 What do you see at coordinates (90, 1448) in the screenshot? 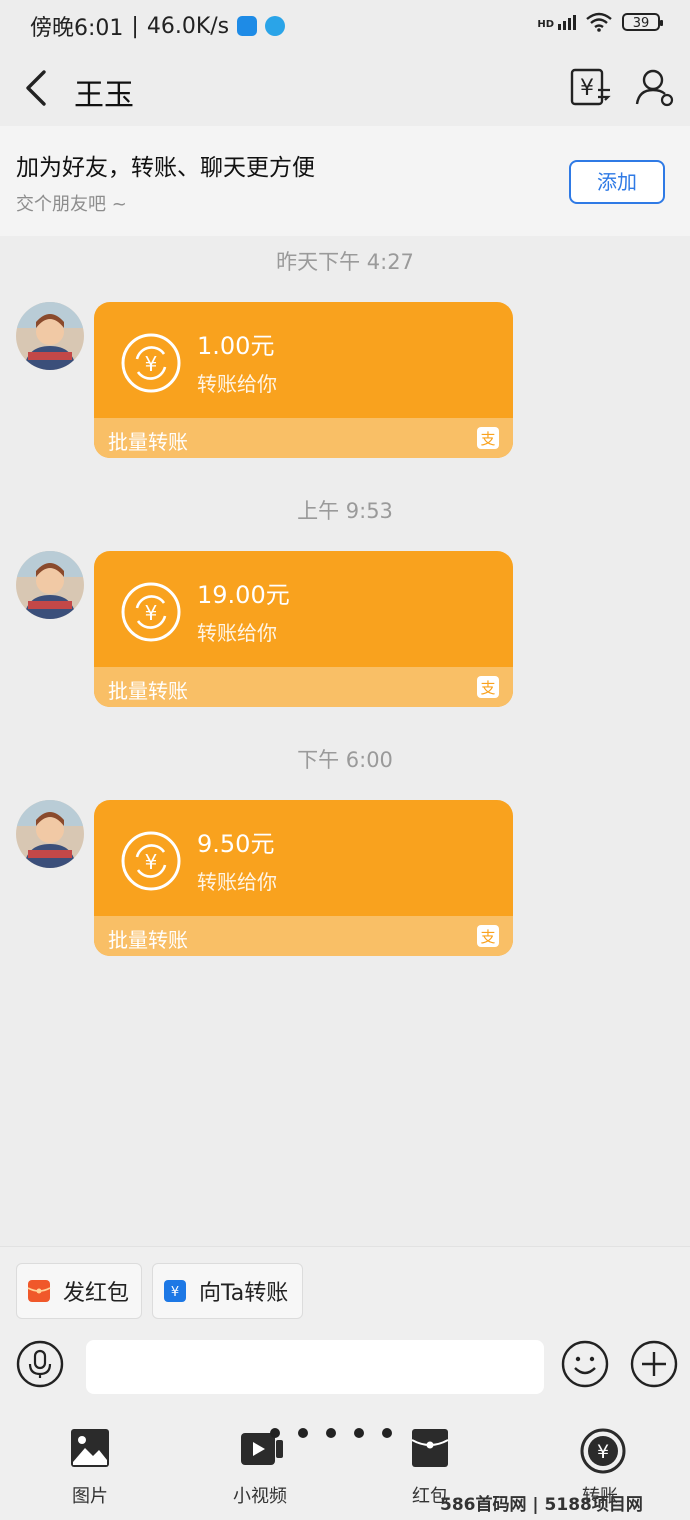
I see `image-icon` at bounding box center [90, 1448].